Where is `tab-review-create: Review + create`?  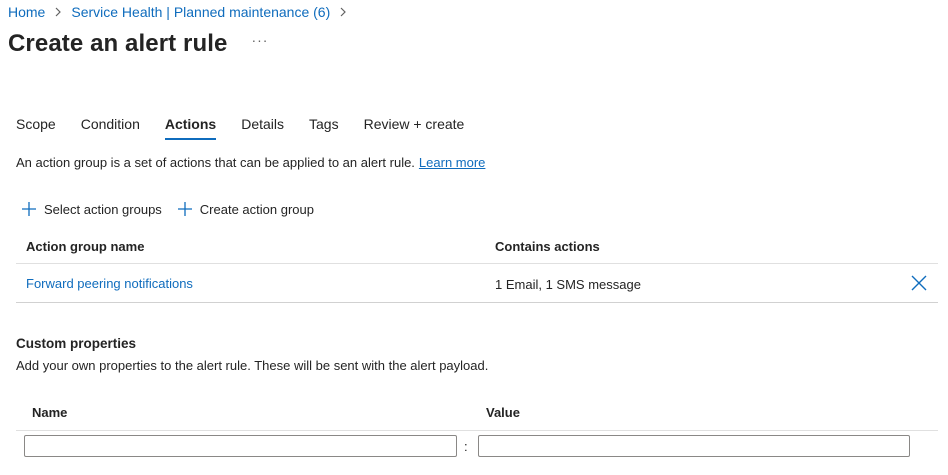
tab-review-create: Review + create is located at coordinates (414, 128).